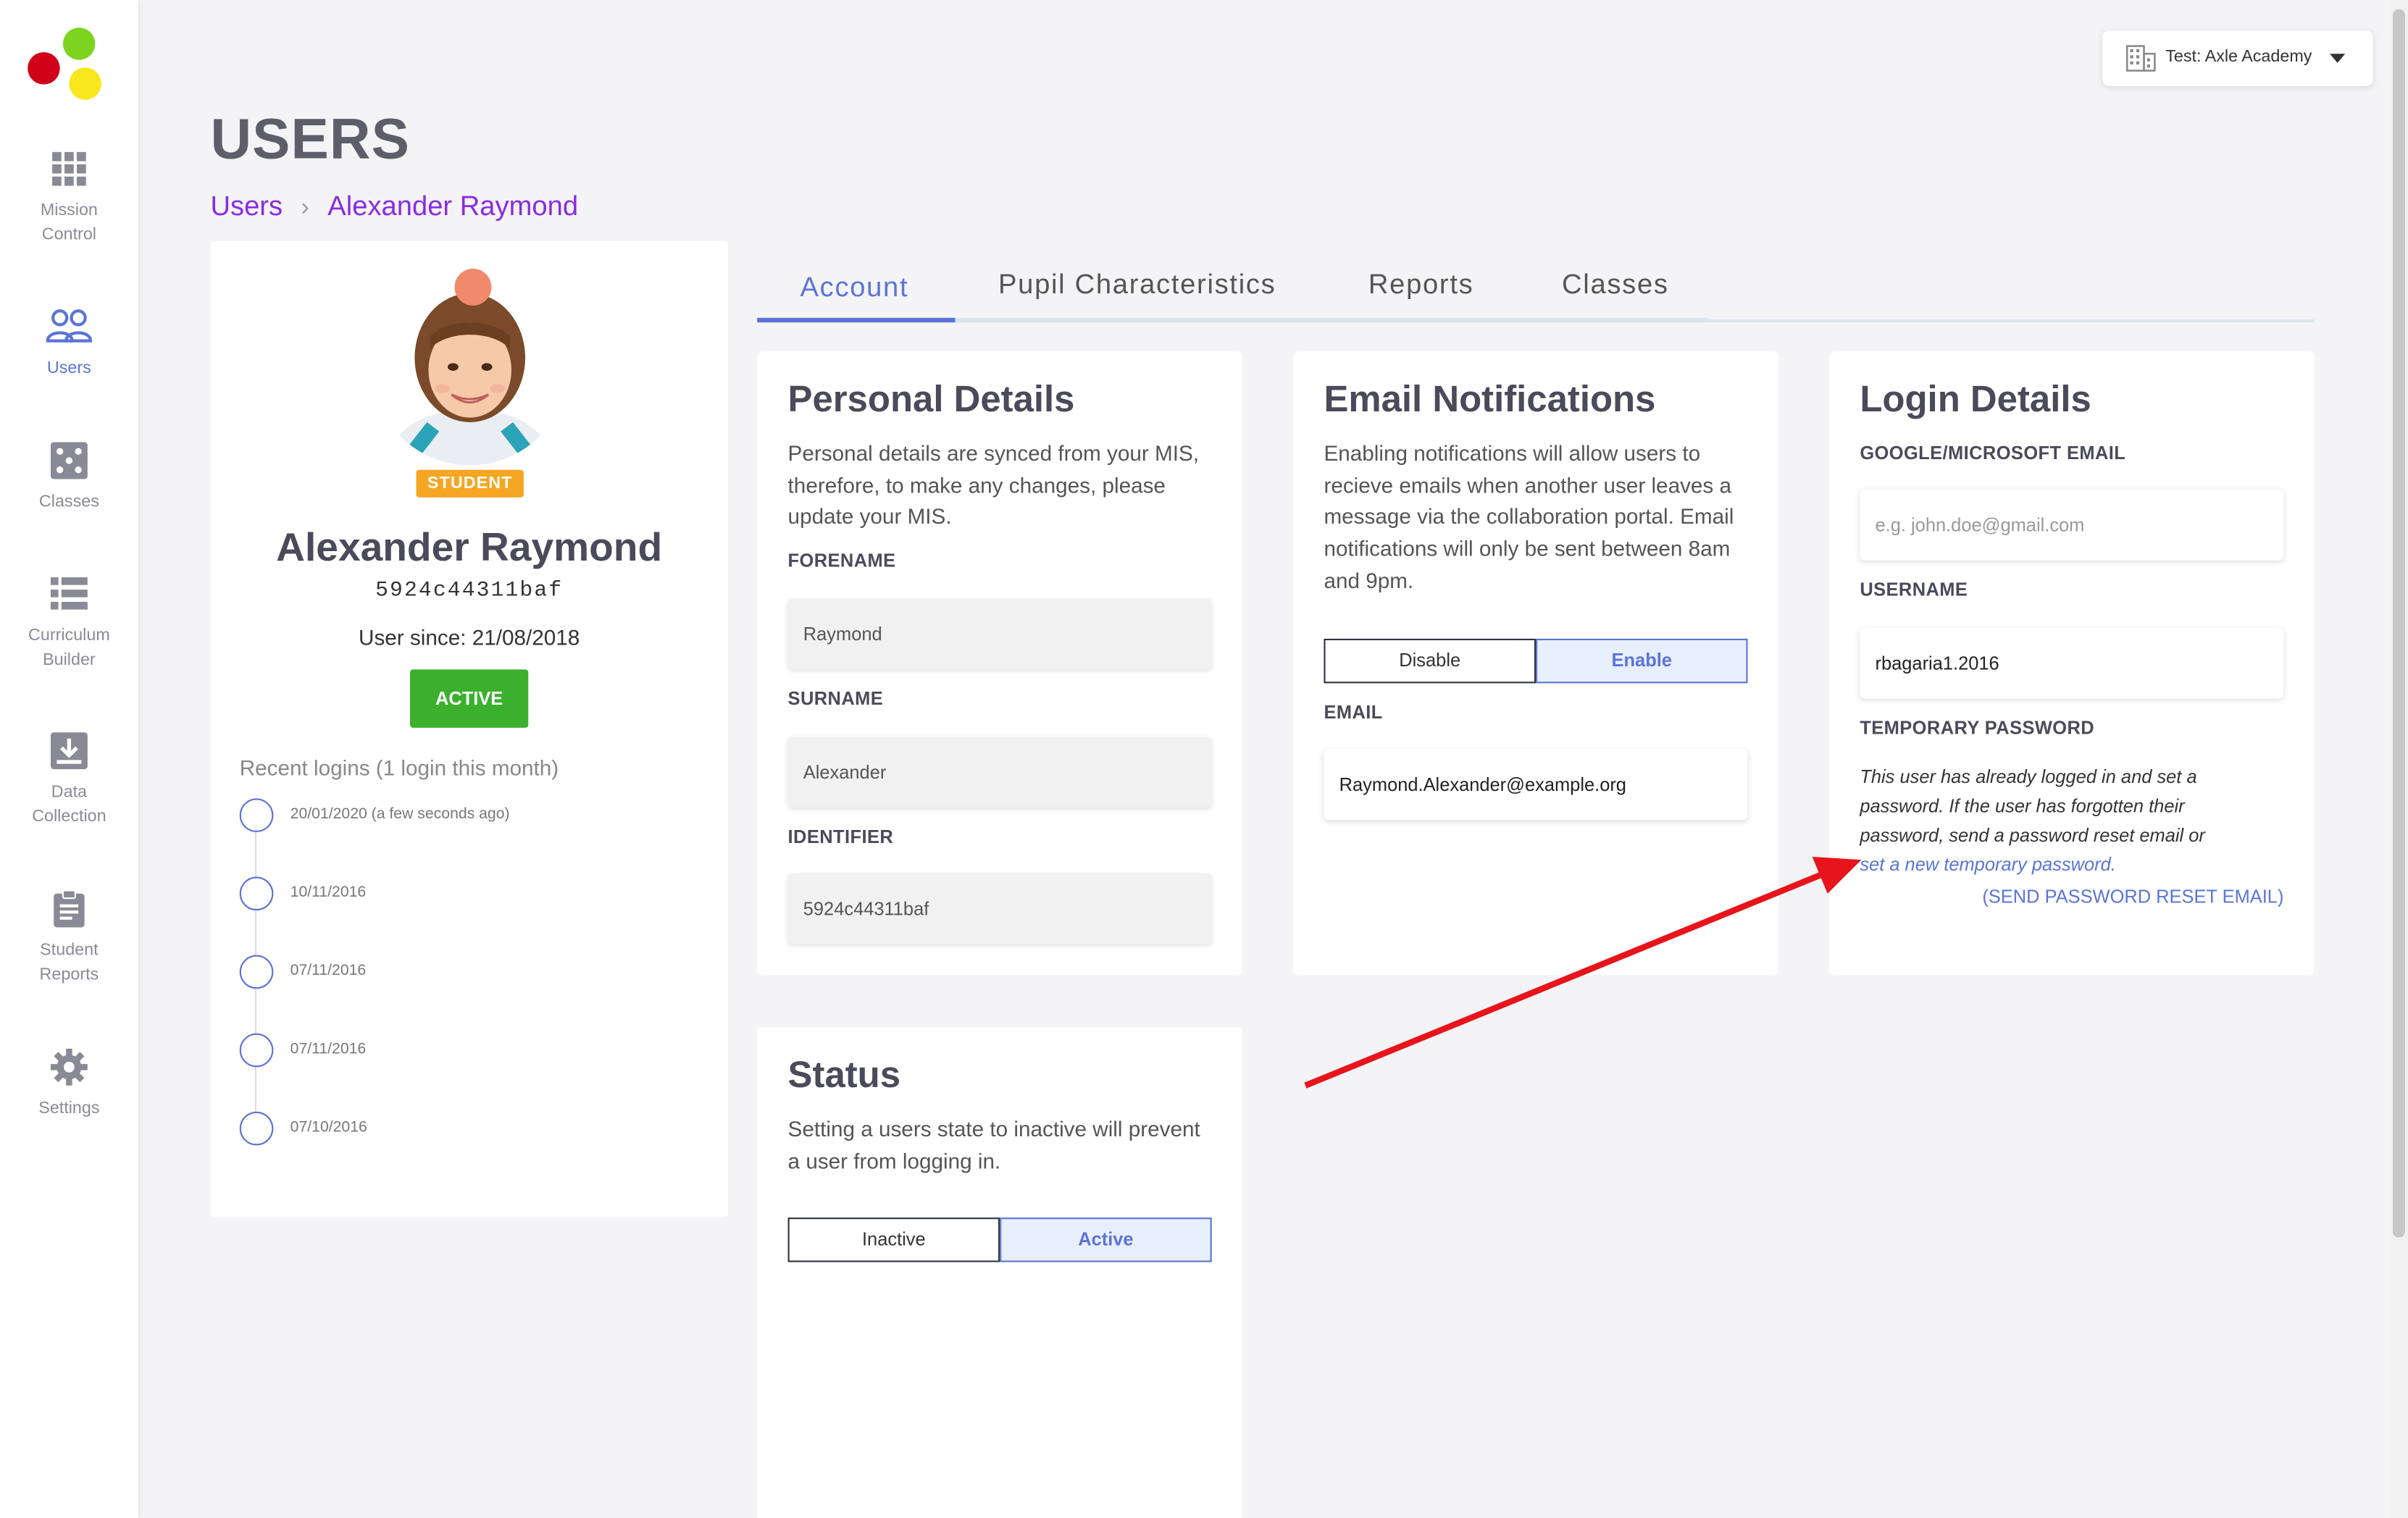  Describe the element at coordinates (2398, 624) in the screenshot. I see `scrollbar-thumb` at that location.